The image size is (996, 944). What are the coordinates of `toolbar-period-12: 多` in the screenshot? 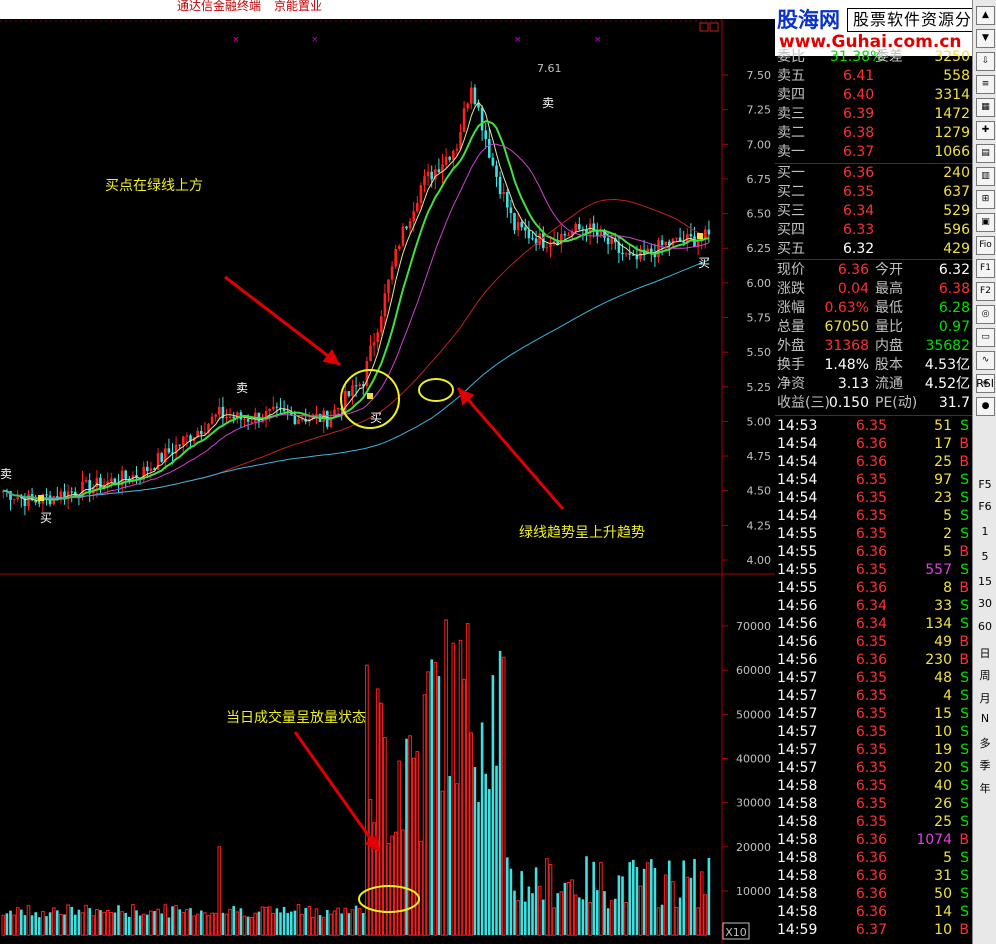 It's located at (984, 743).